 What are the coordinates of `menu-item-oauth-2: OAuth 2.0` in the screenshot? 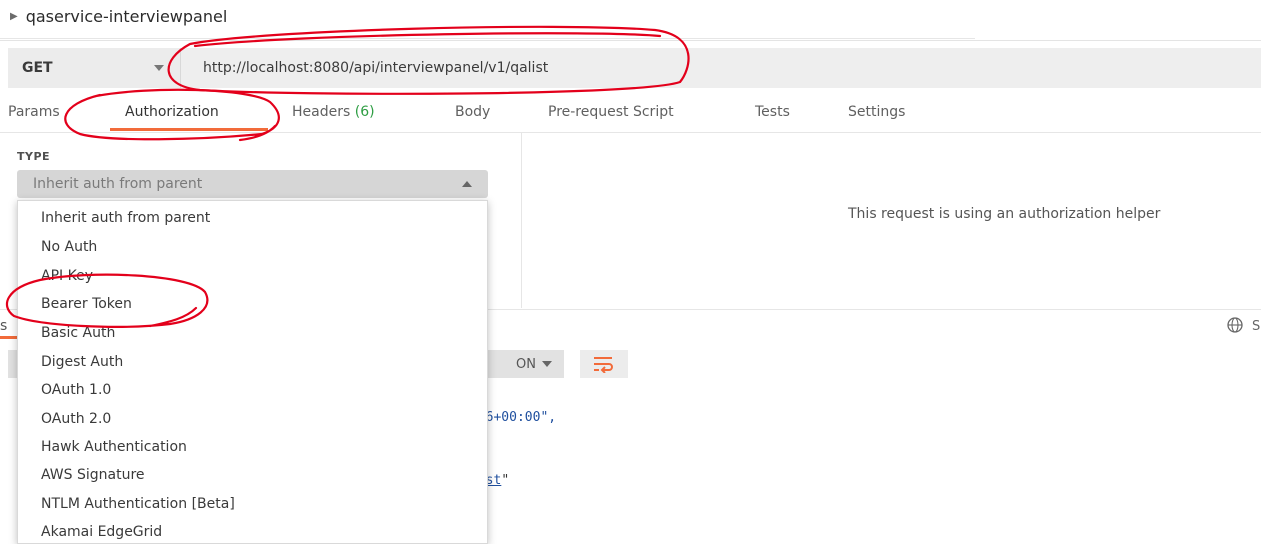 It's located at (76, 419).